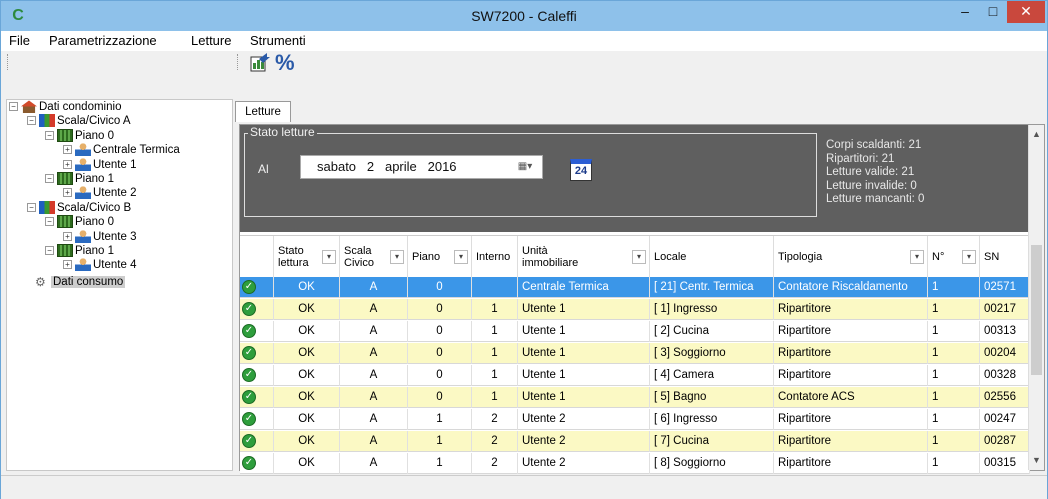 This screenshot has width=1048, height=499. Describe the element at coordinates (851, 287) in the screenshot. I see `cell-tipologia: Contatore Riscaldamento` at that location.